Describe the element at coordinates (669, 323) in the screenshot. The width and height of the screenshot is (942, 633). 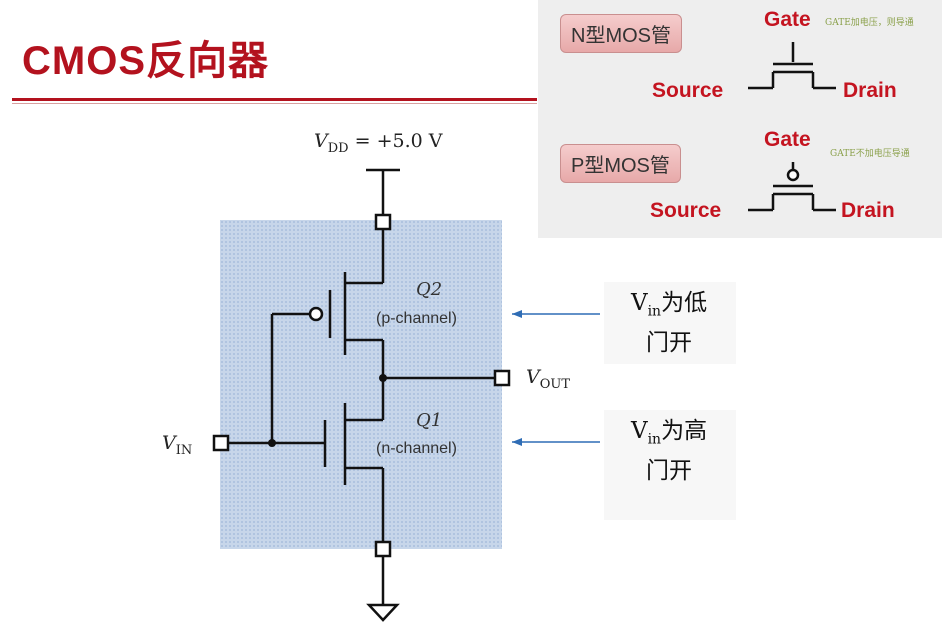
I see `annotation-vin-low: Vin为低 门开` at that location.